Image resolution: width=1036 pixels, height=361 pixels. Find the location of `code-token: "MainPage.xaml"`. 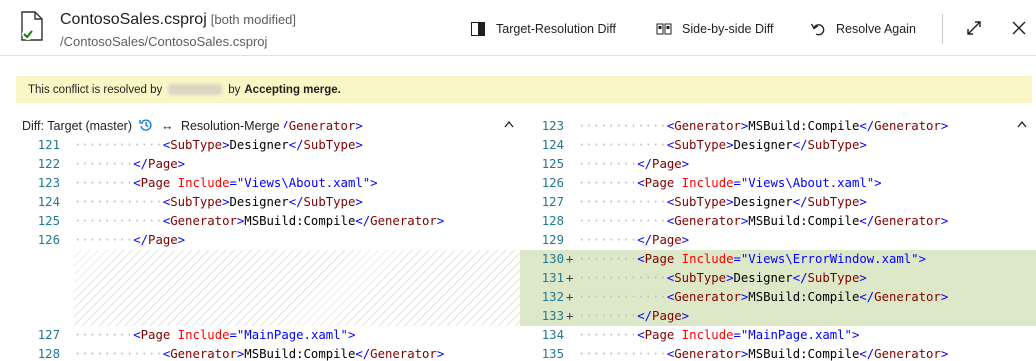

code-token: "MainPage.xaml" is located at coordinates (796, 335).